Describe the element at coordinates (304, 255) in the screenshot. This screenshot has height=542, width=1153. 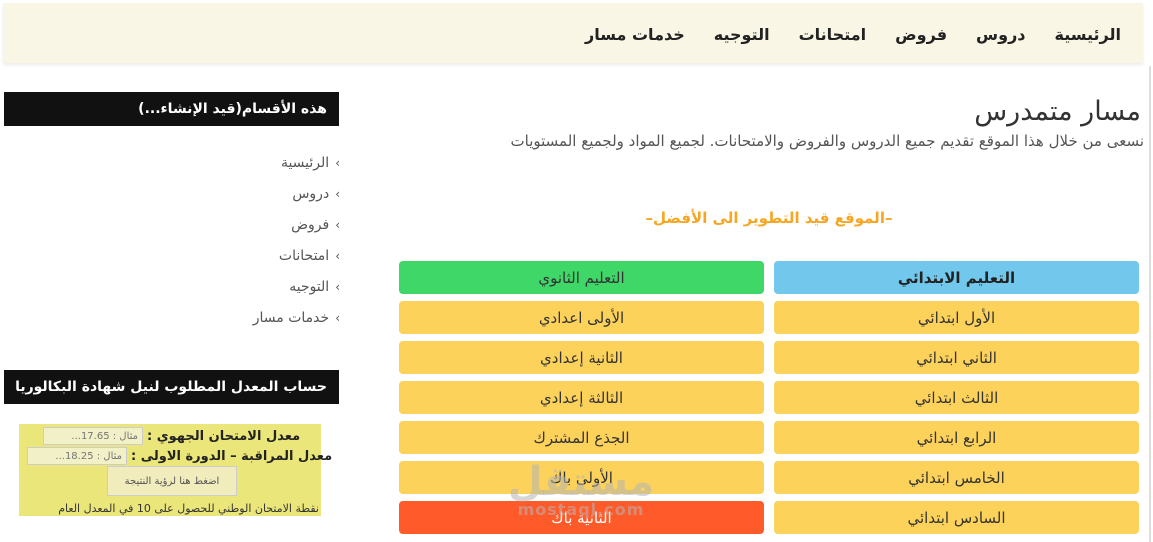
I see `sidebar-item-label: امتحانات` at that location.